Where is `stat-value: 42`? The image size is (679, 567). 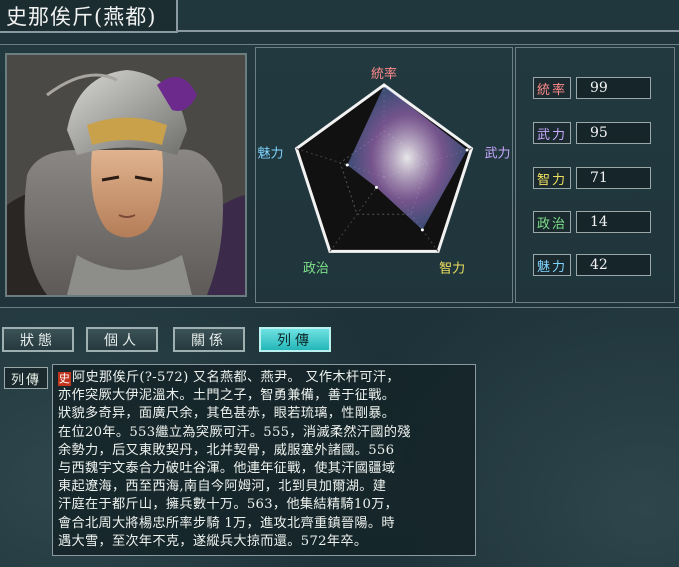
stat-value: 42 is located at coordinates (613, 265).